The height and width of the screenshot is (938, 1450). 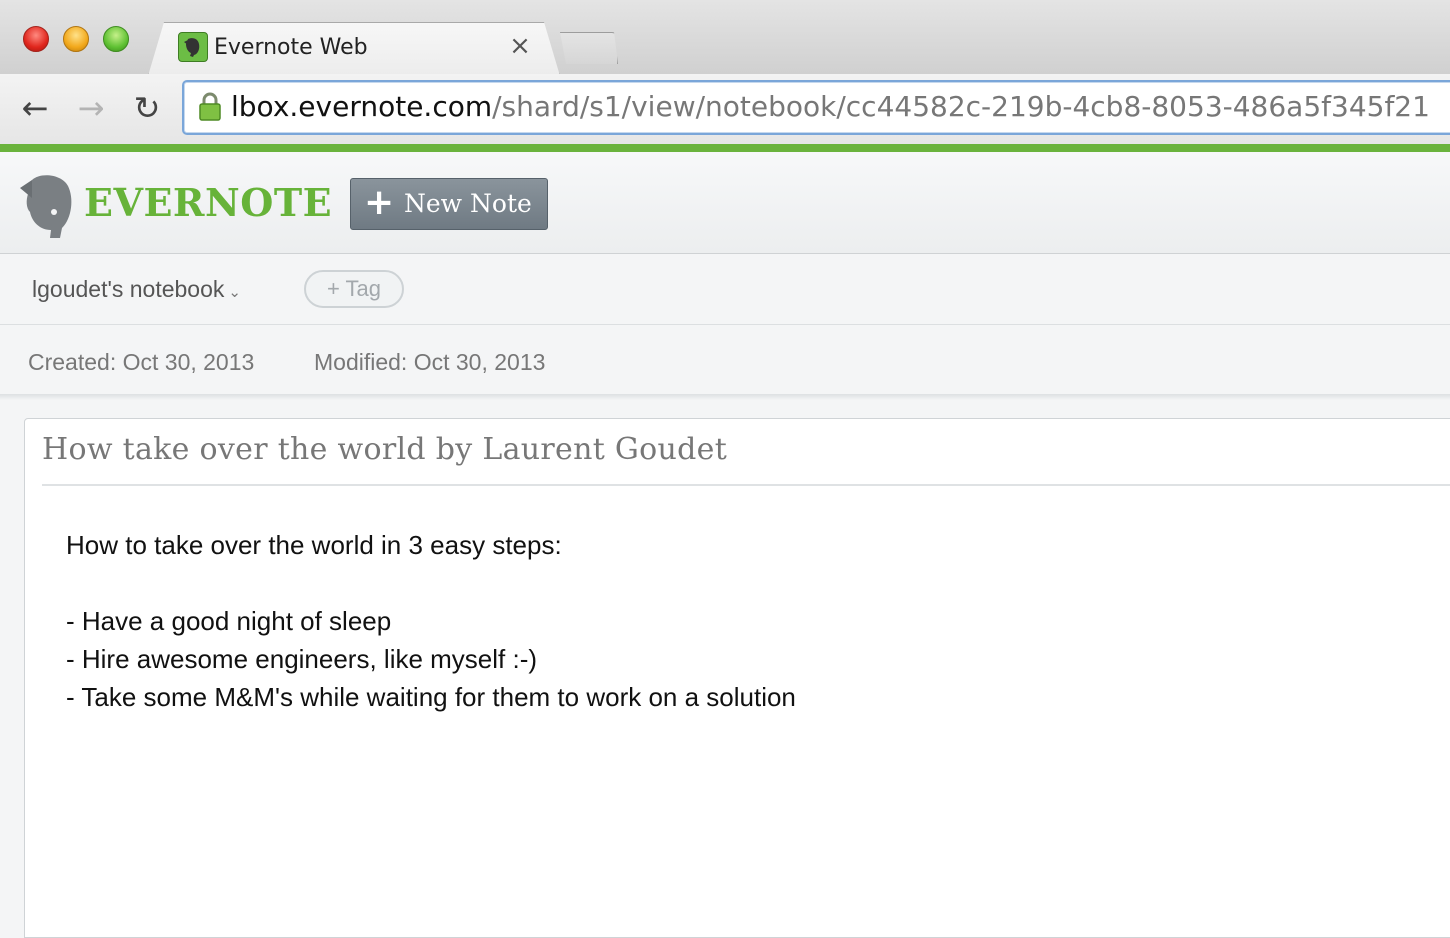 What do you see at coordinates (725, 148) in the screenshot?
I see `accent-bar` at bounding box center [725, 148].